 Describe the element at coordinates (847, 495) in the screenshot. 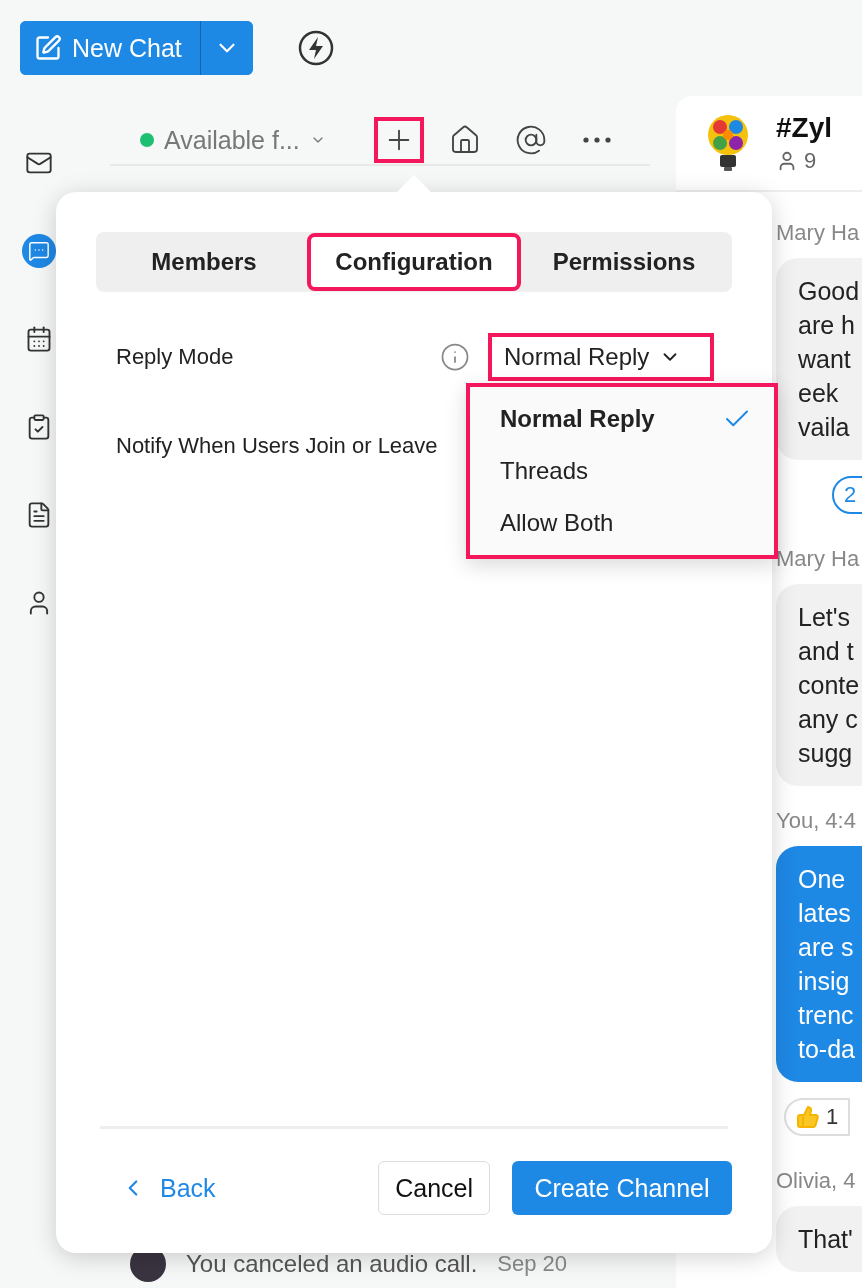

I see `reaction-chip: 2` at that location.